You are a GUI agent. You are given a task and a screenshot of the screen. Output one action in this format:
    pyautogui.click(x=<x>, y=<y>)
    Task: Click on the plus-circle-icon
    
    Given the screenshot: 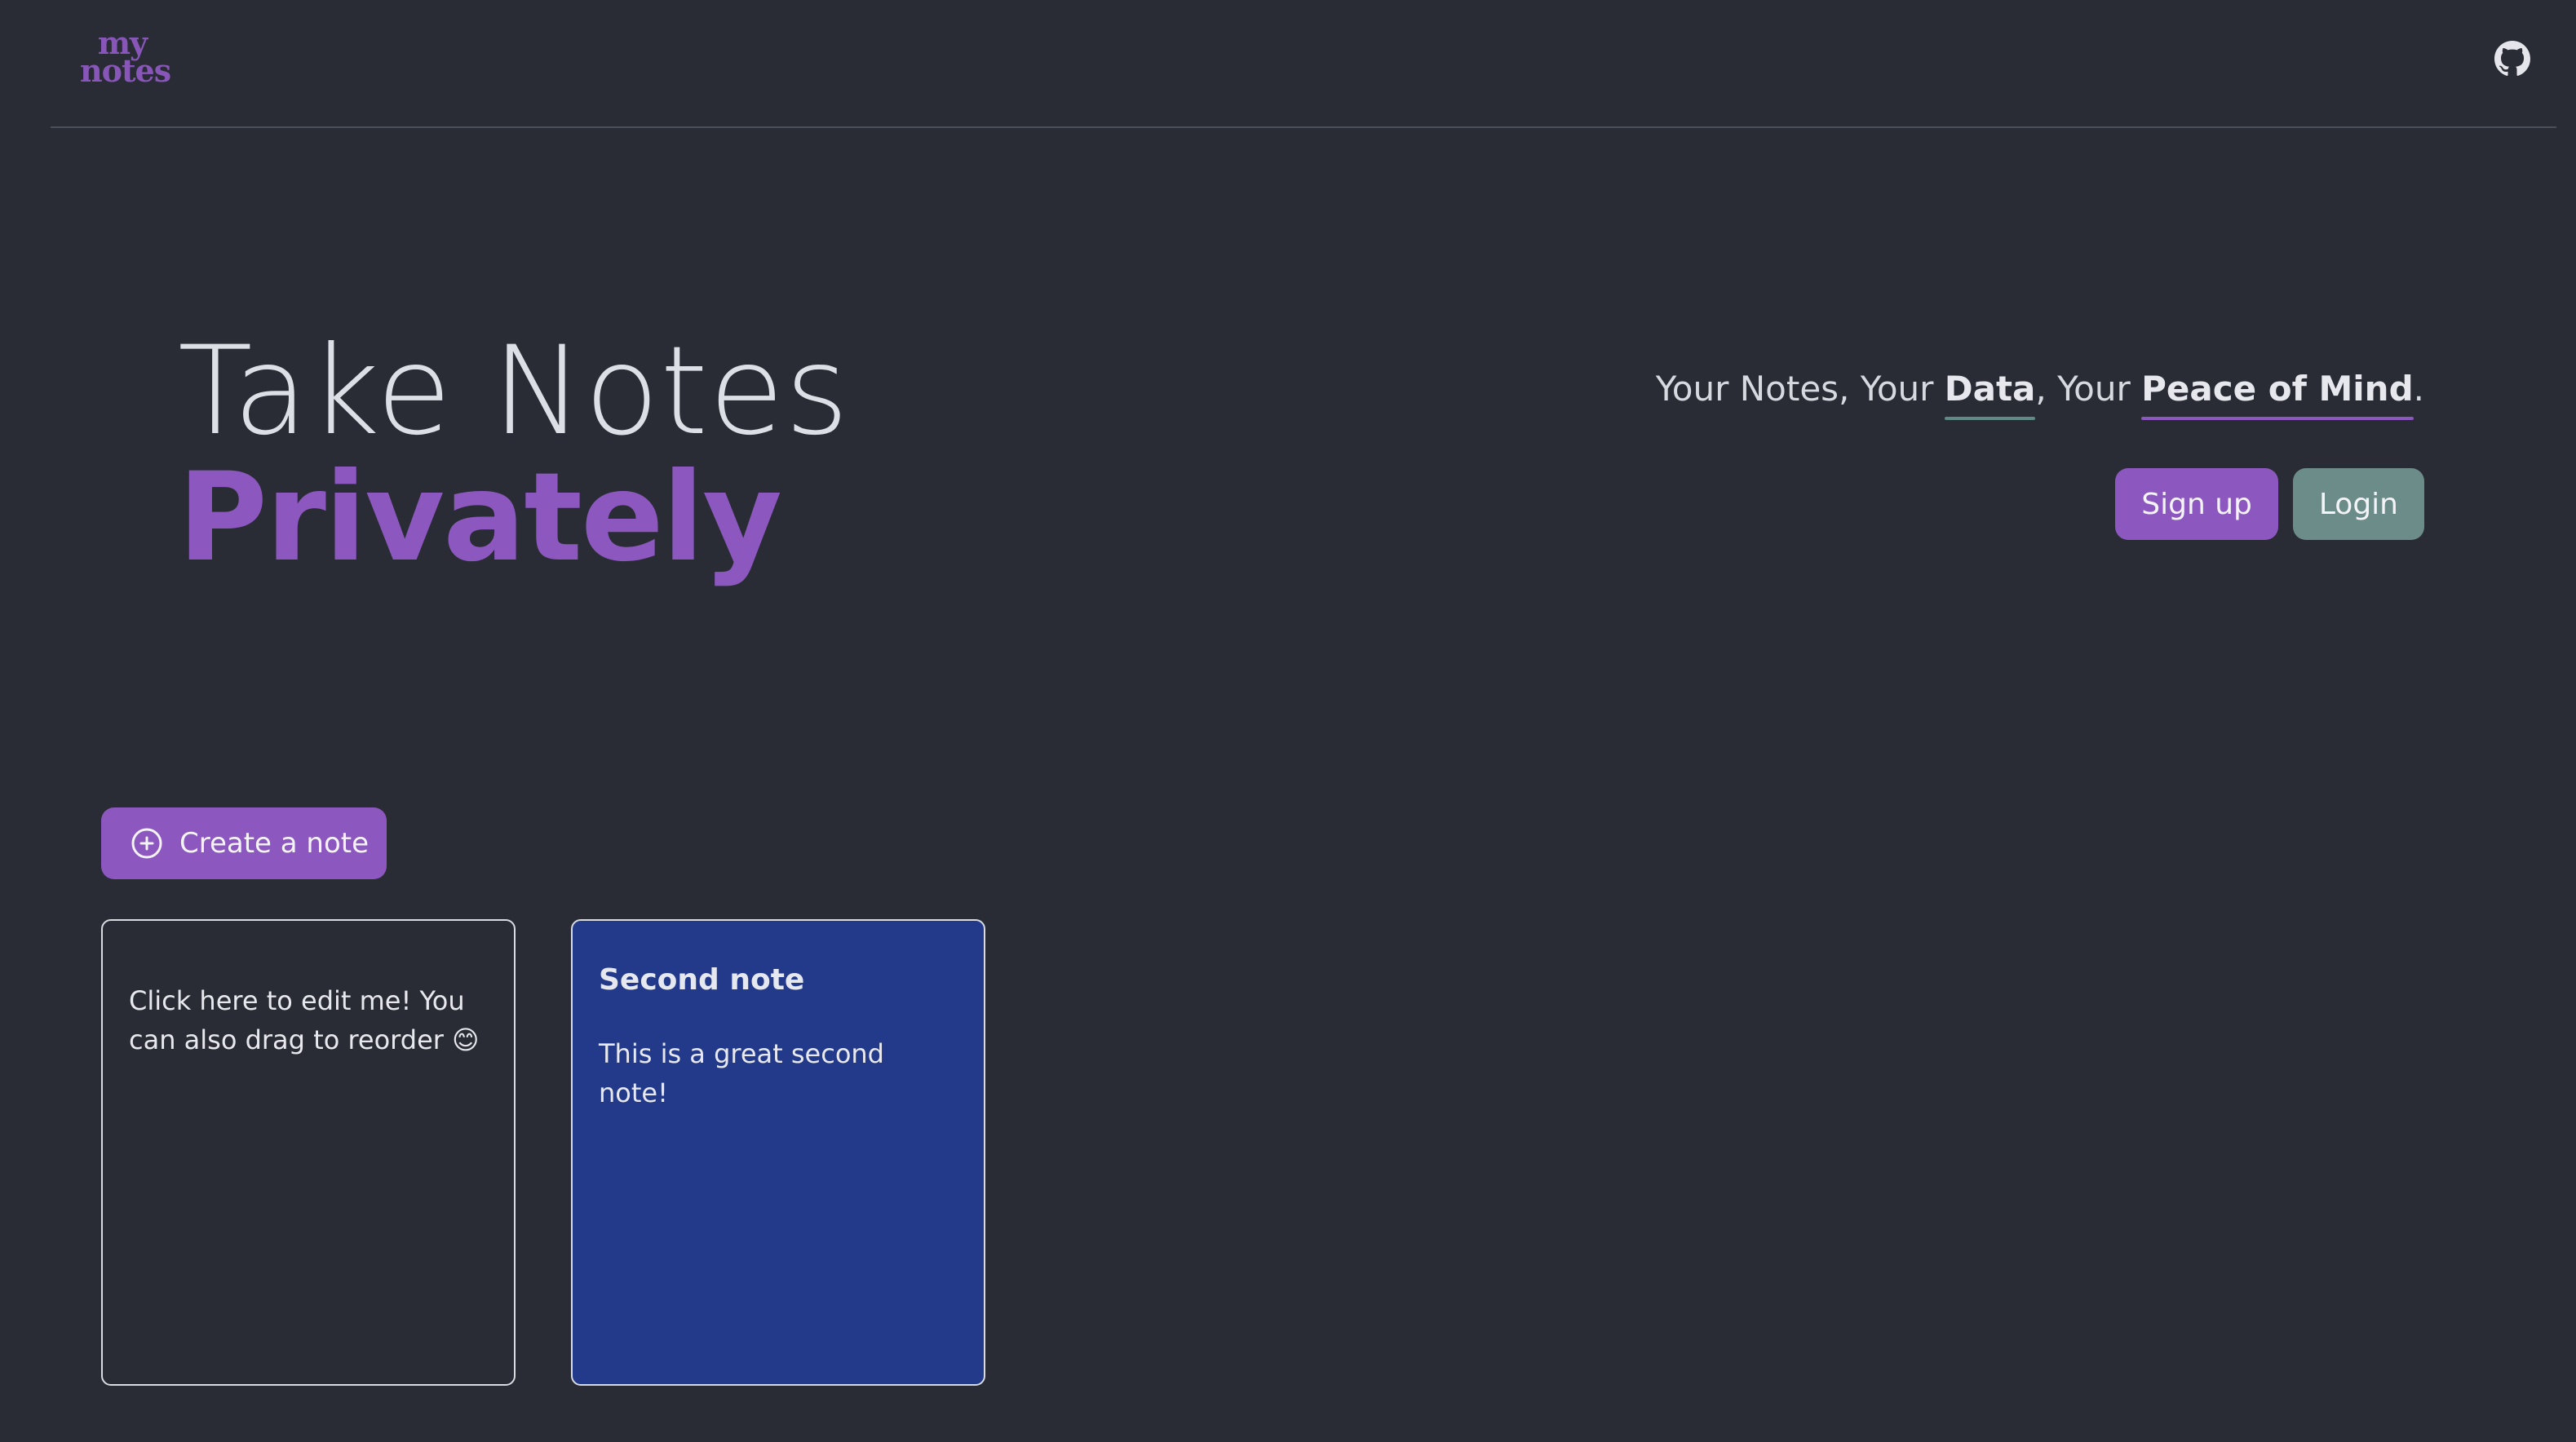 What is the action you would take?
    pyautogui.click(x=146, y=843)
    